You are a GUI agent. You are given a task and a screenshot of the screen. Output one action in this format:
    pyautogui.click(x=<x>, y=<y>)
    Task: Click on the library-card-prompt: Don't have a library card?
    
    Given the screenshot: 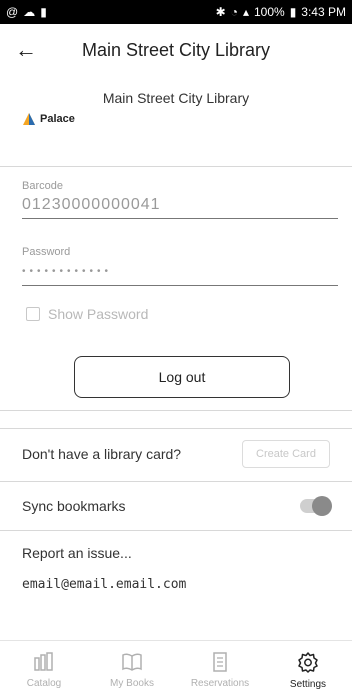 What is the action you would take?
    pyautogui.click(x=102, y=454)
    